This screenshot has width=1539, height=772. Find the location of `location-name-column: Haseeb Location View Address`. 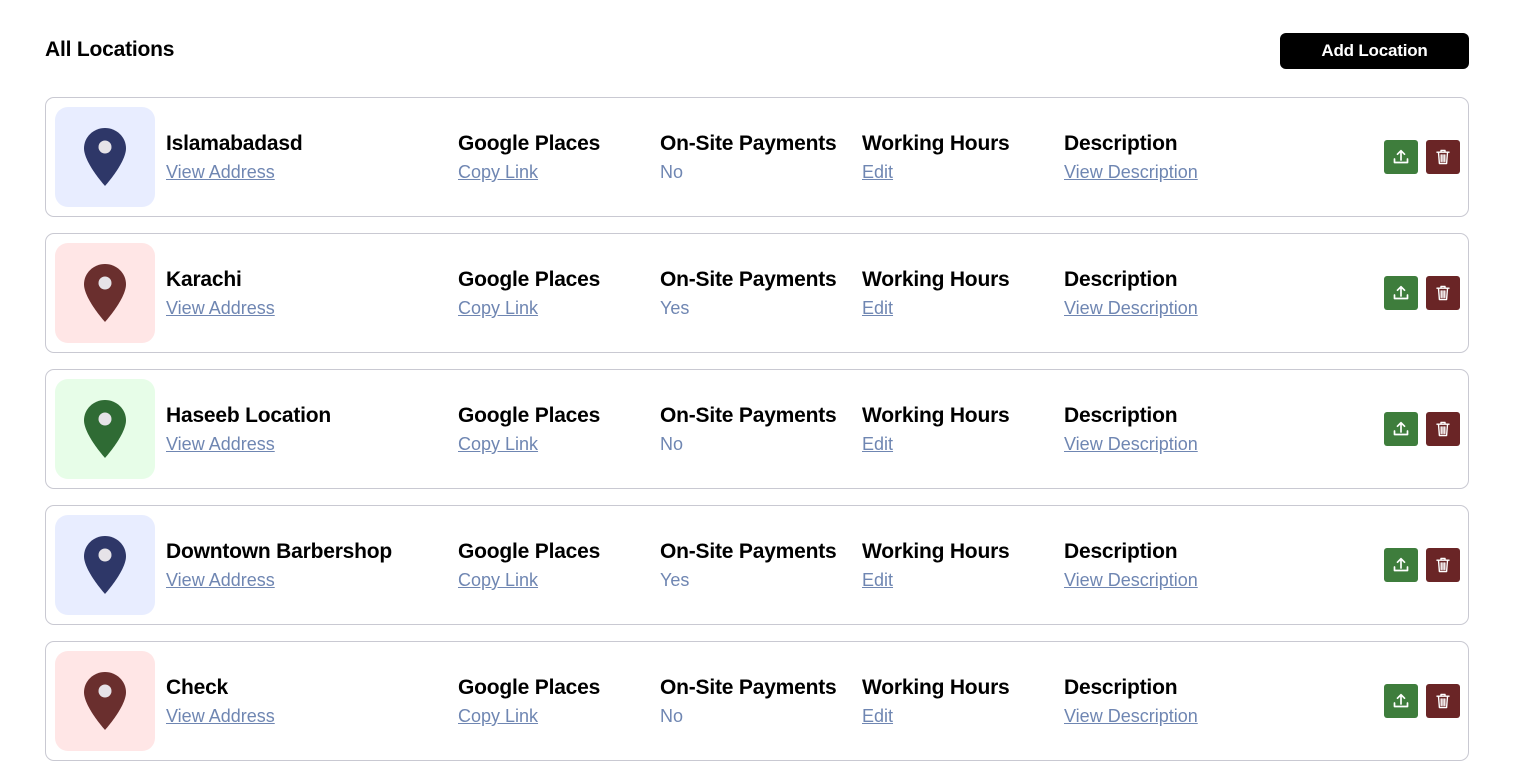

location-name-column: Haseeb Location View Address is located at coordinates (248, 429).